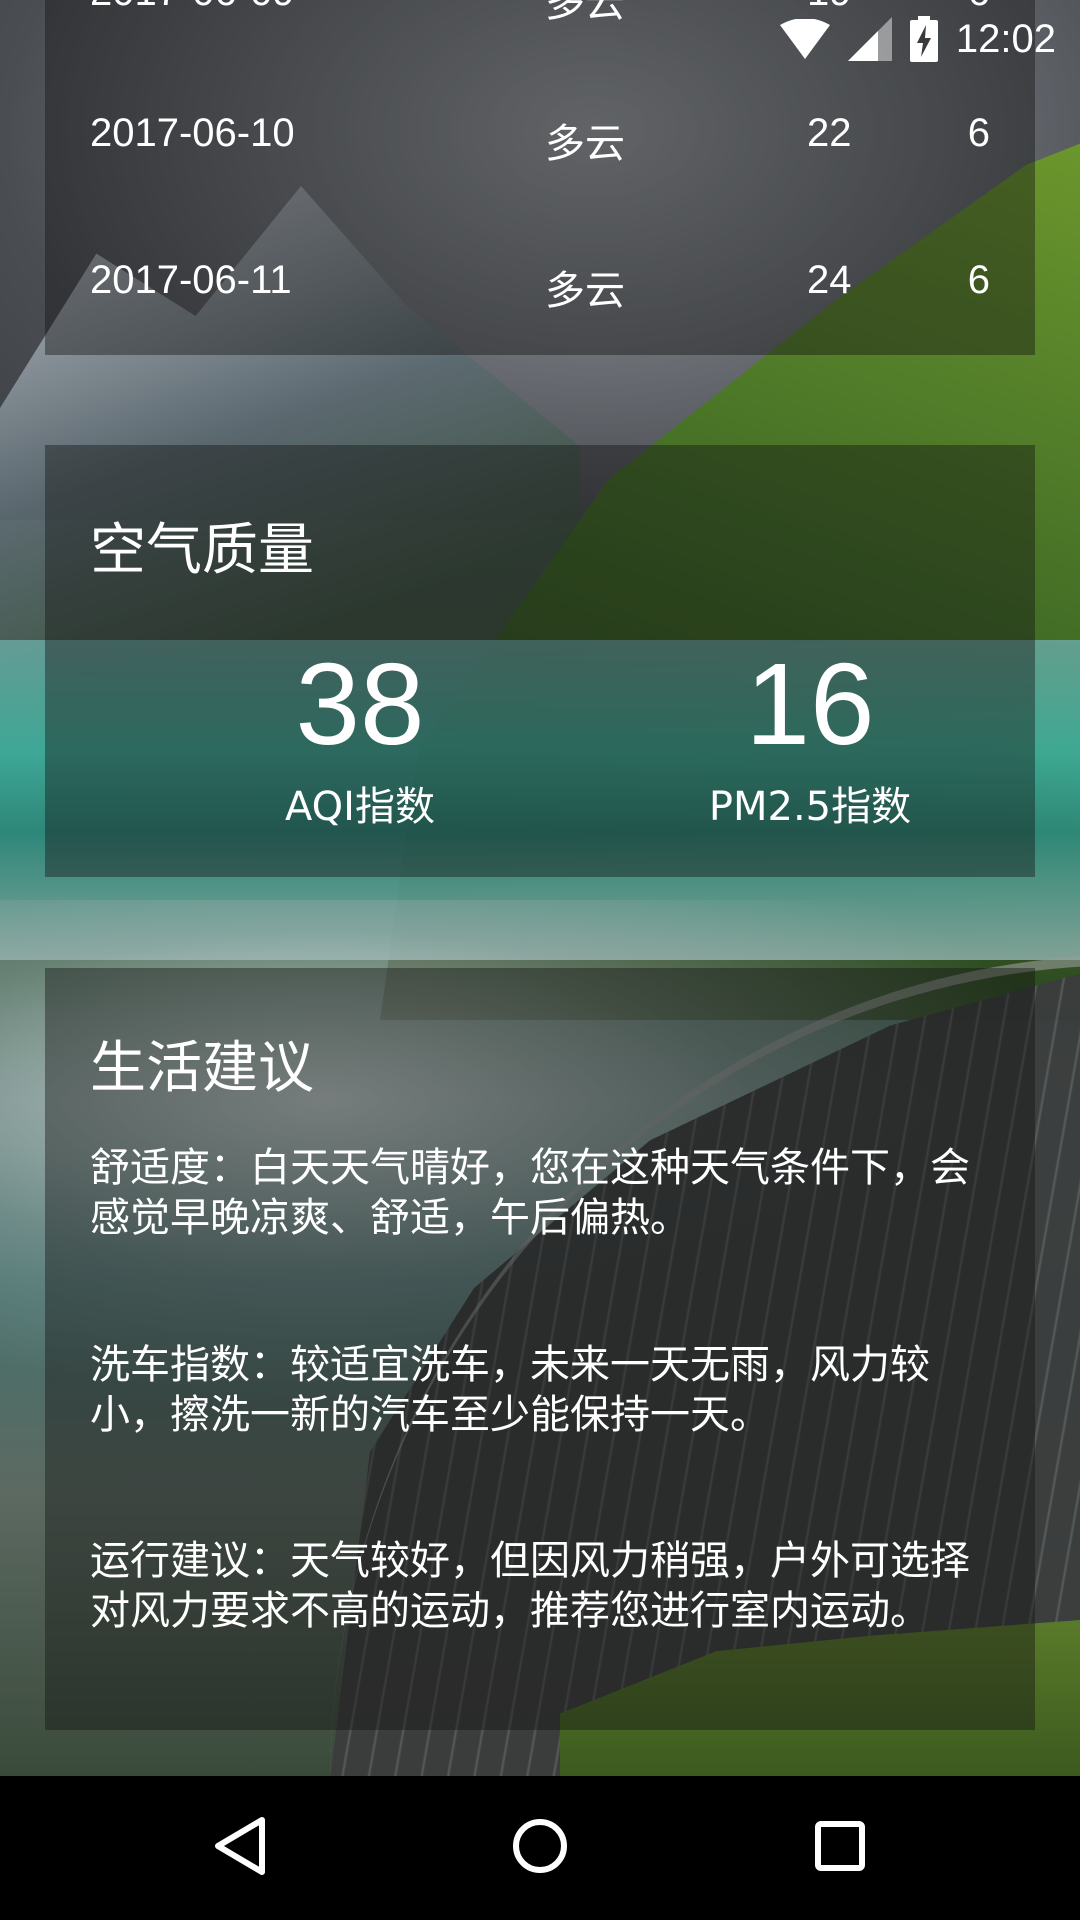  I want to click on back-icon, so click(240, 1848).